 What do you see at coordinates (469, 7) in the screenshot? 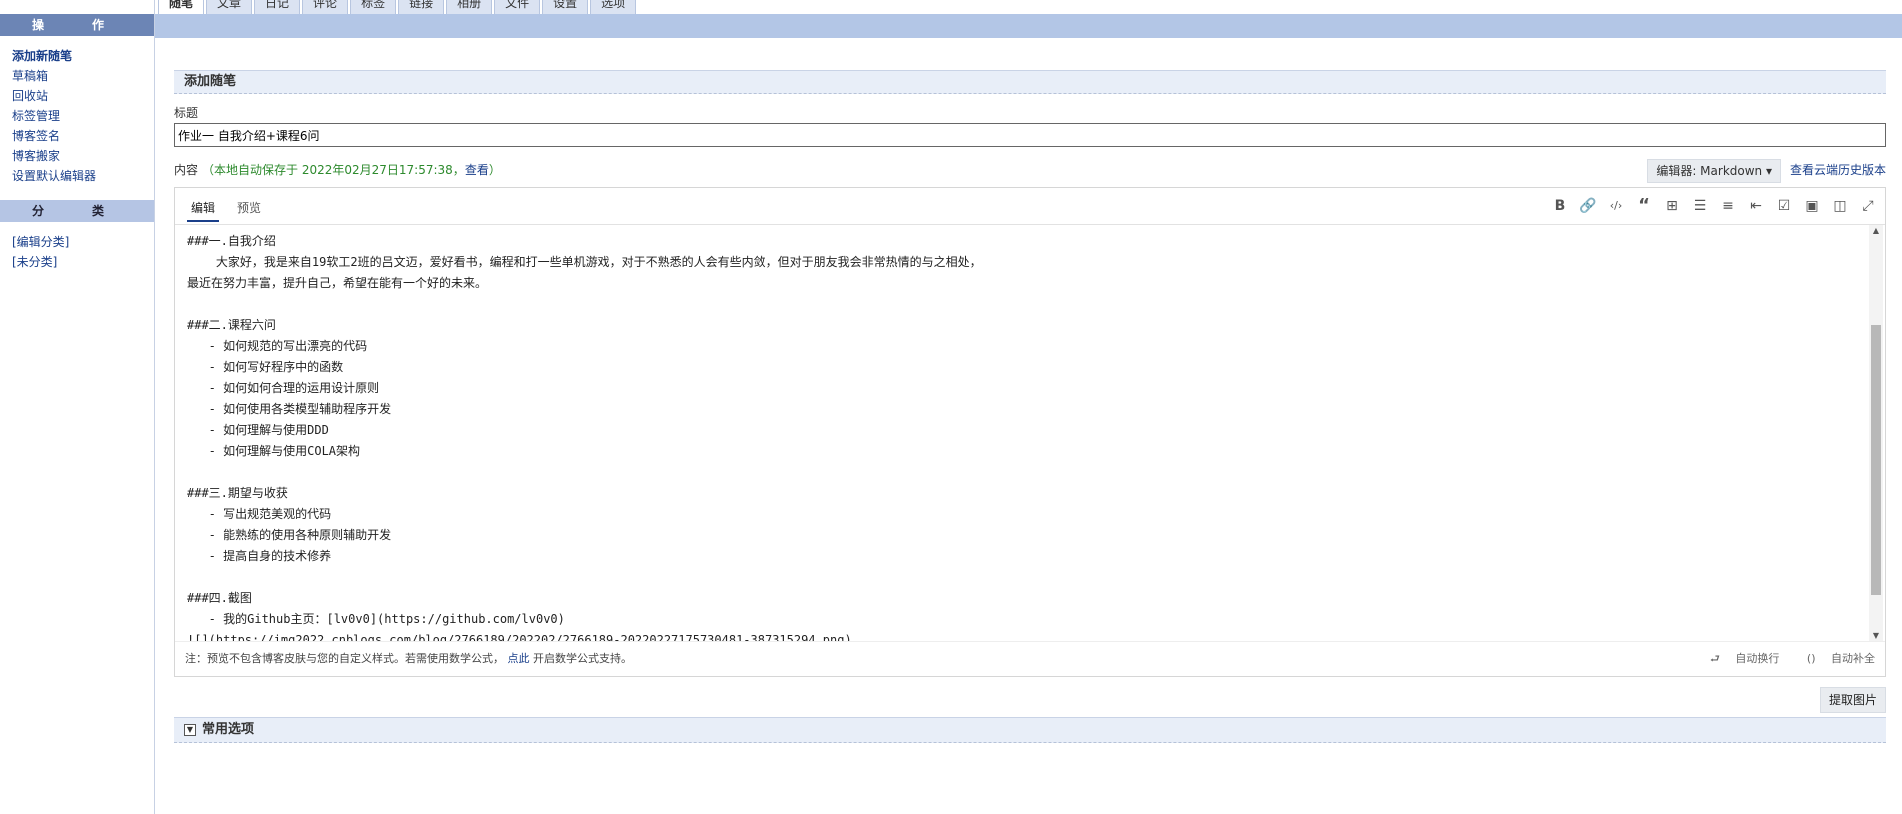
I see `tab-albums: 相册` at bounding box center [469, 7].